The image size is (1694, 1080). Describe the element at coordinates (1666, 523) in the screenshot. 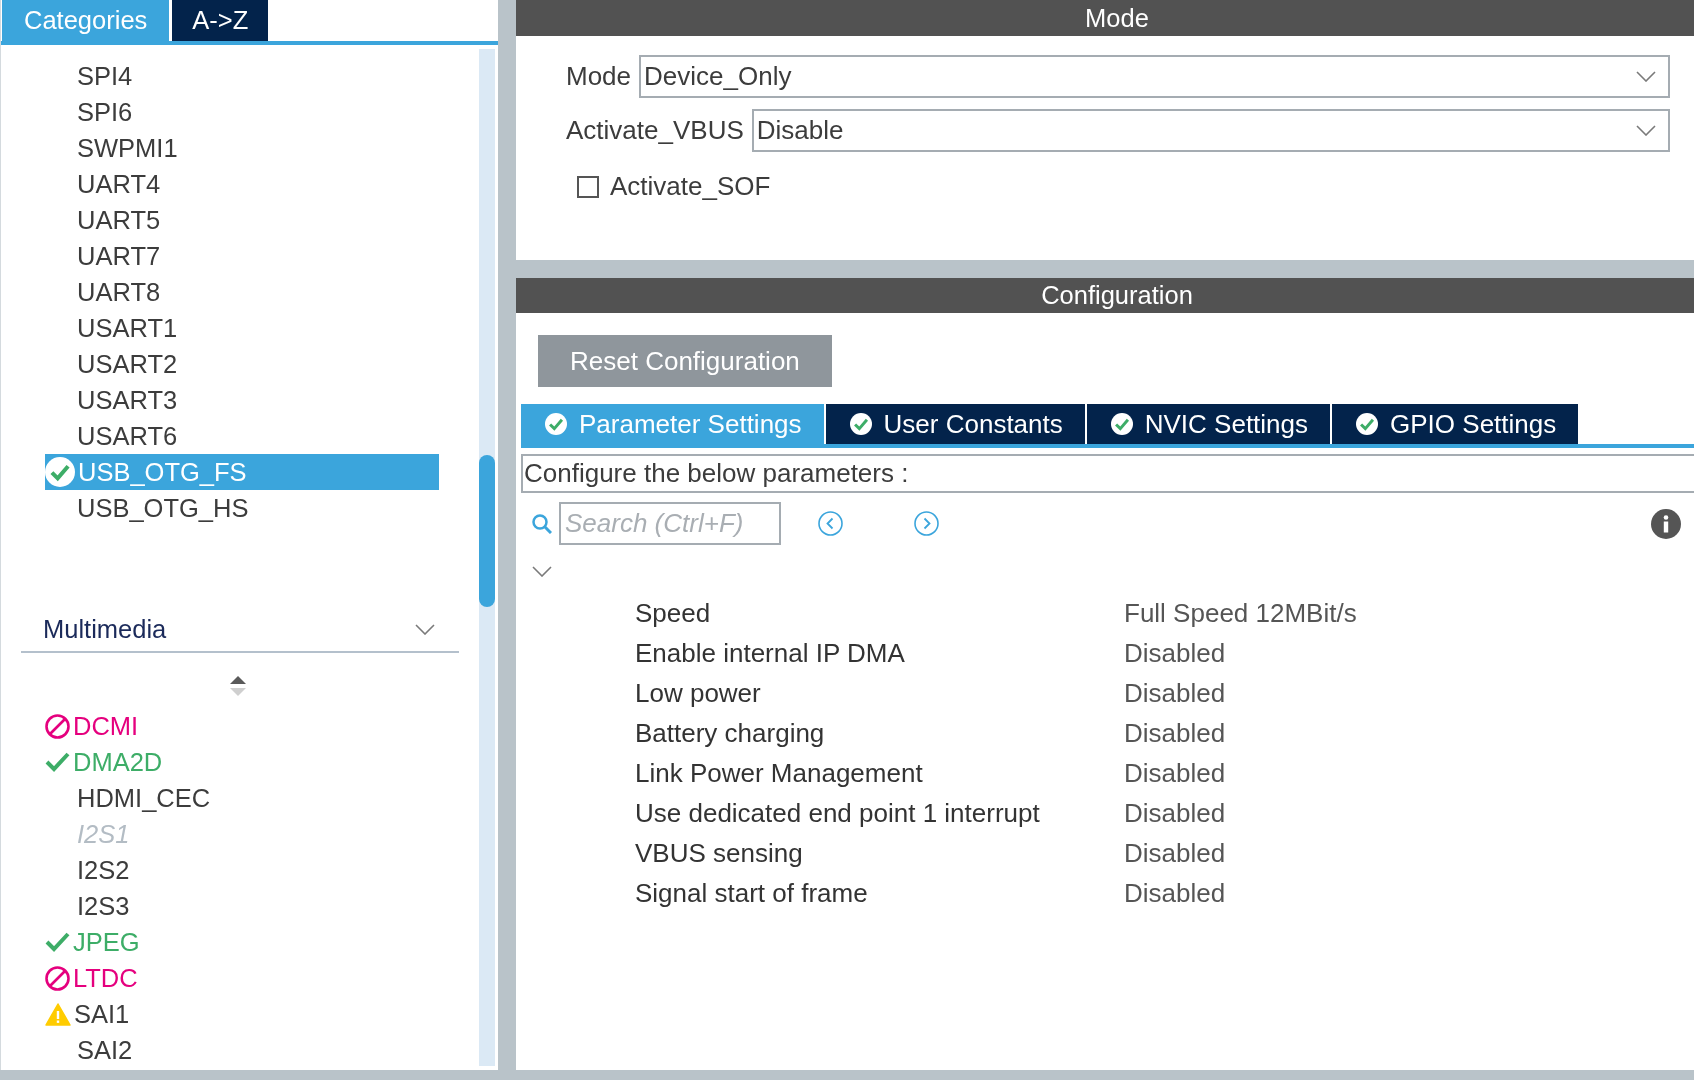

I see `info-icon` at that location.